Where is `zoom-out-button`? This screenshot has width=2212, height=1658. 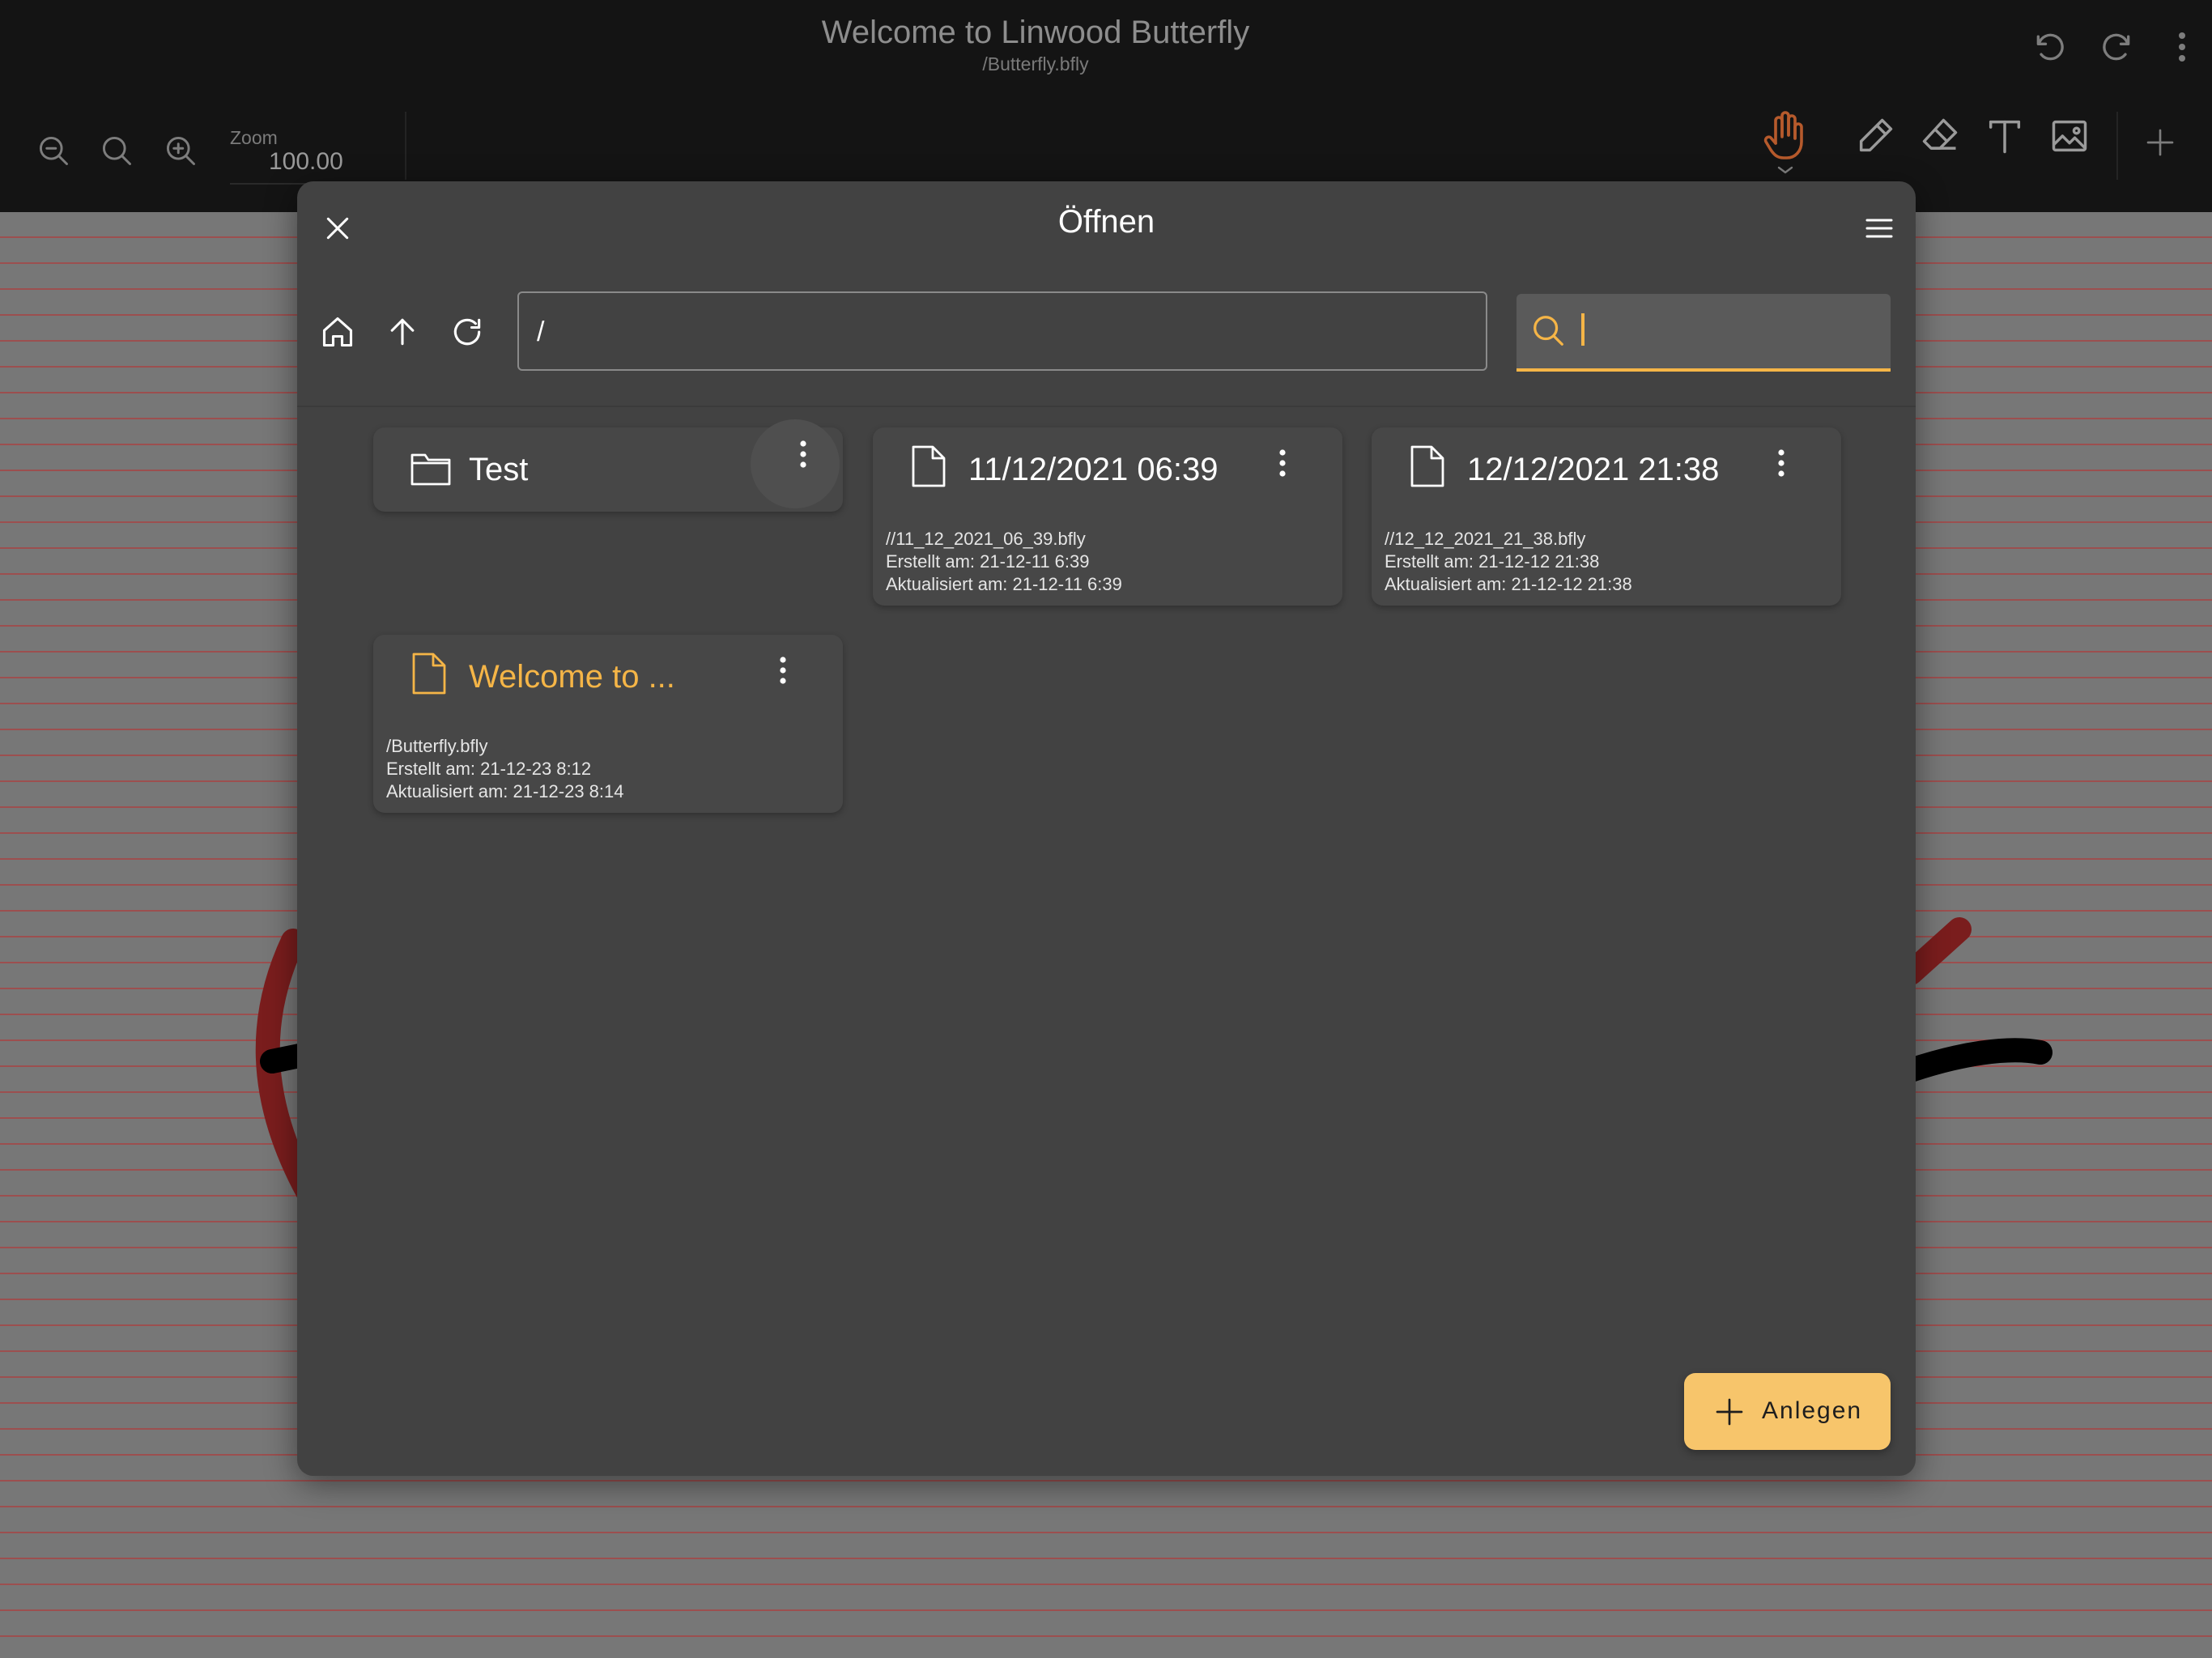
zoom-out-button is located at coordinates (54, 150).